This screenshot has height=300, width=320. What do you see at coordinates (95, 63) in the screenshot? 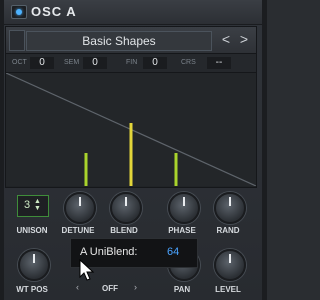
I see `sem-value: 0` at bounding box center [95, 63].